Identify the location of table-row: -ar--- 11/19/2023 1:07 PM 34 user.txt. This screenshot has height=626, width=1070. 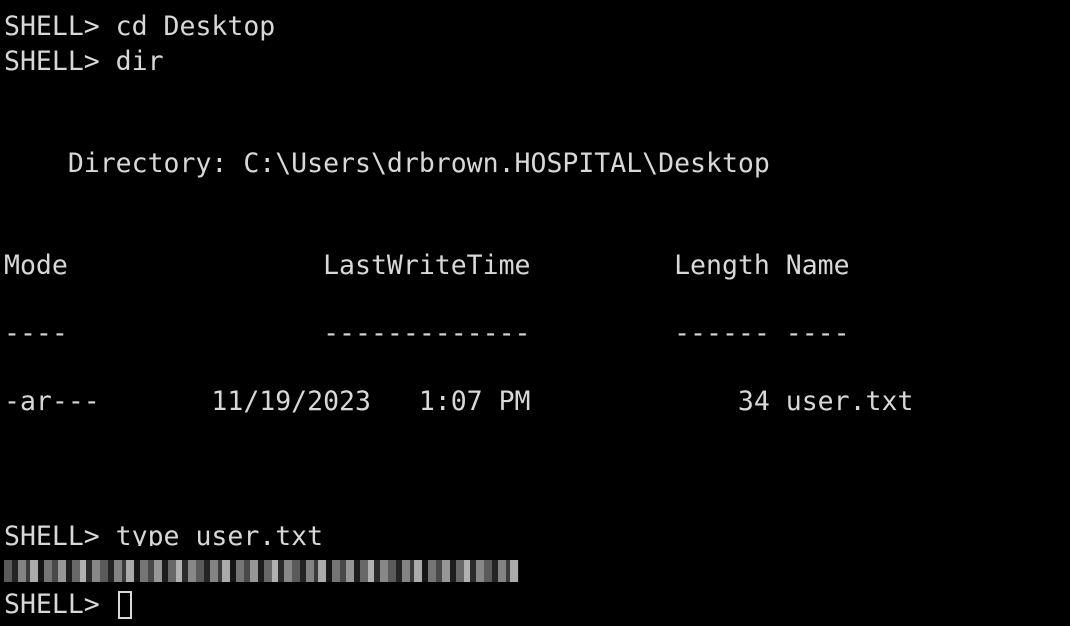
(459, 401).